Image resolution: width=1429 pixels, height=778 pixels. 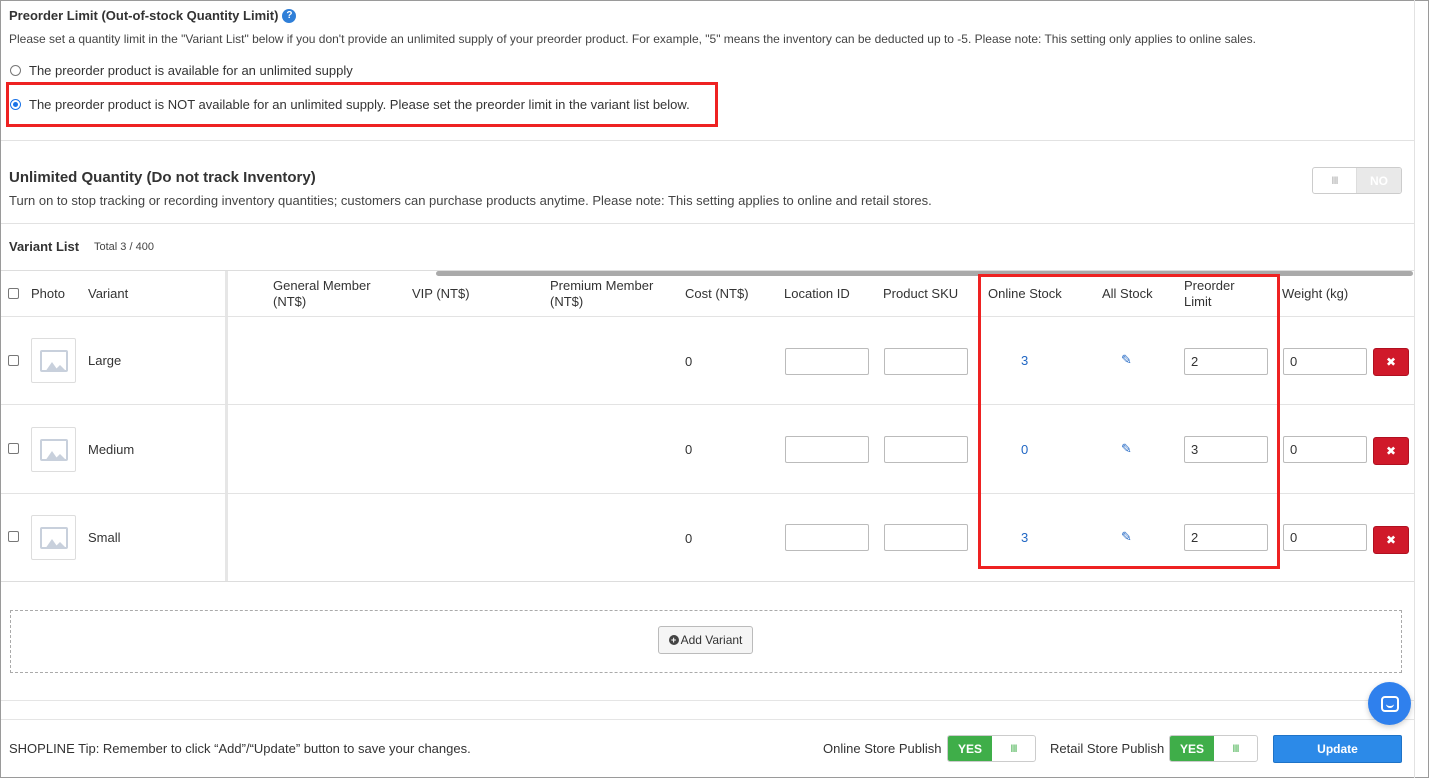 I want to click on column-header-premium-member: Premium Member (NT$), so click(x=602, y=293).